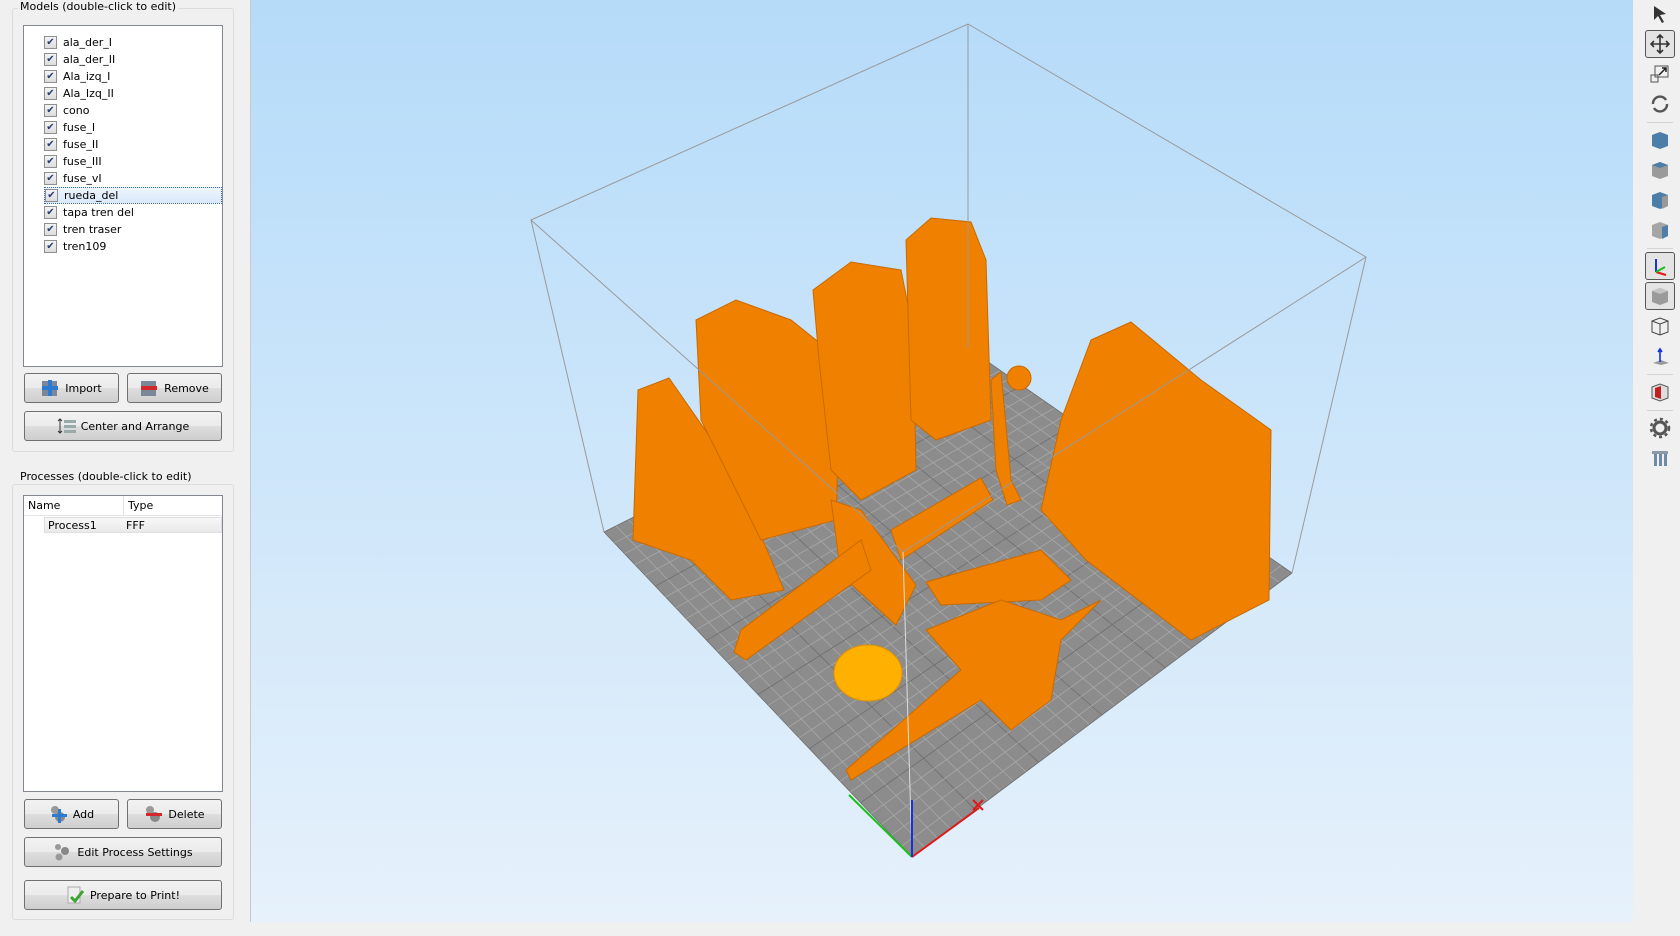 Image resolution: width=1680 pixels, height=936 pixels. I want to click on table-row: Process1 FFF, so click(133, 525).